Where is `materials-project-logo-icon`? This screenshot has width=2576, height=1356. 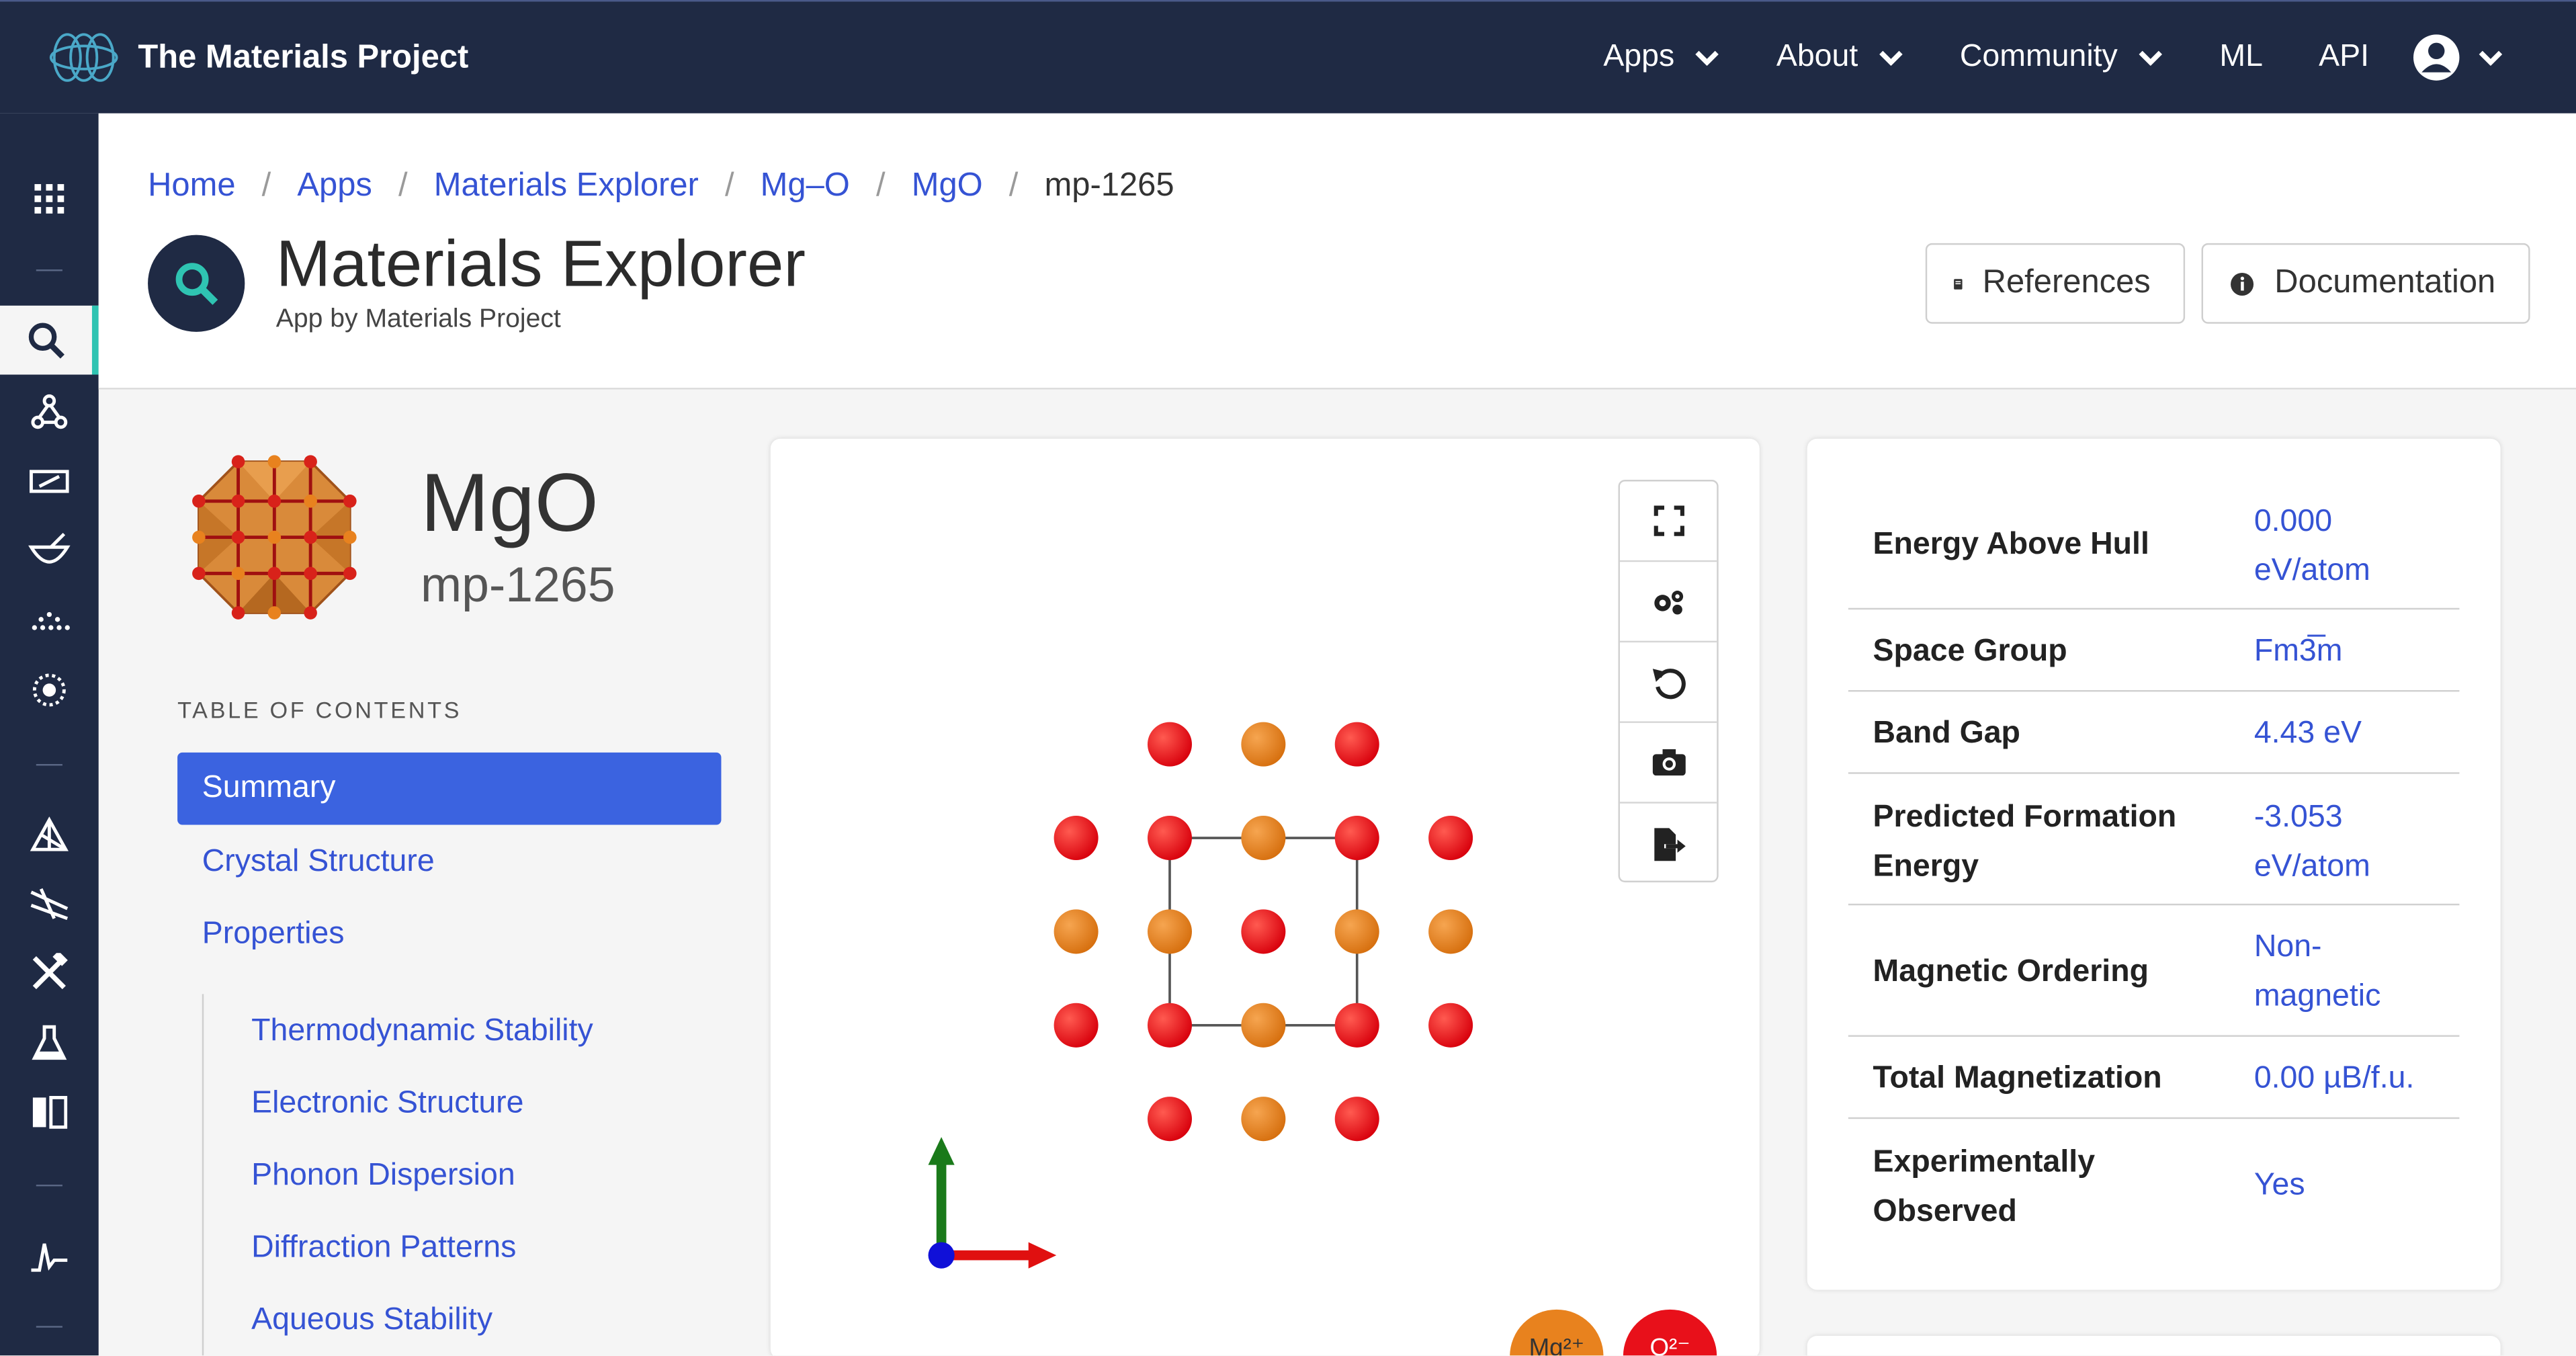 materials-project-logo-icon is located at coordinates (83, 57).